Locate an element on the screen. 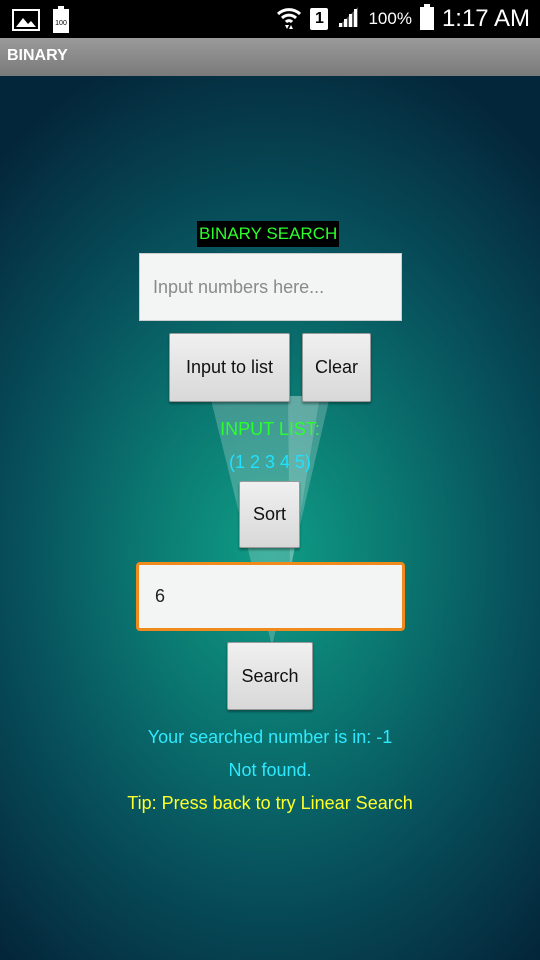  action-bar: BINARY is located at coordinates (270, 57).